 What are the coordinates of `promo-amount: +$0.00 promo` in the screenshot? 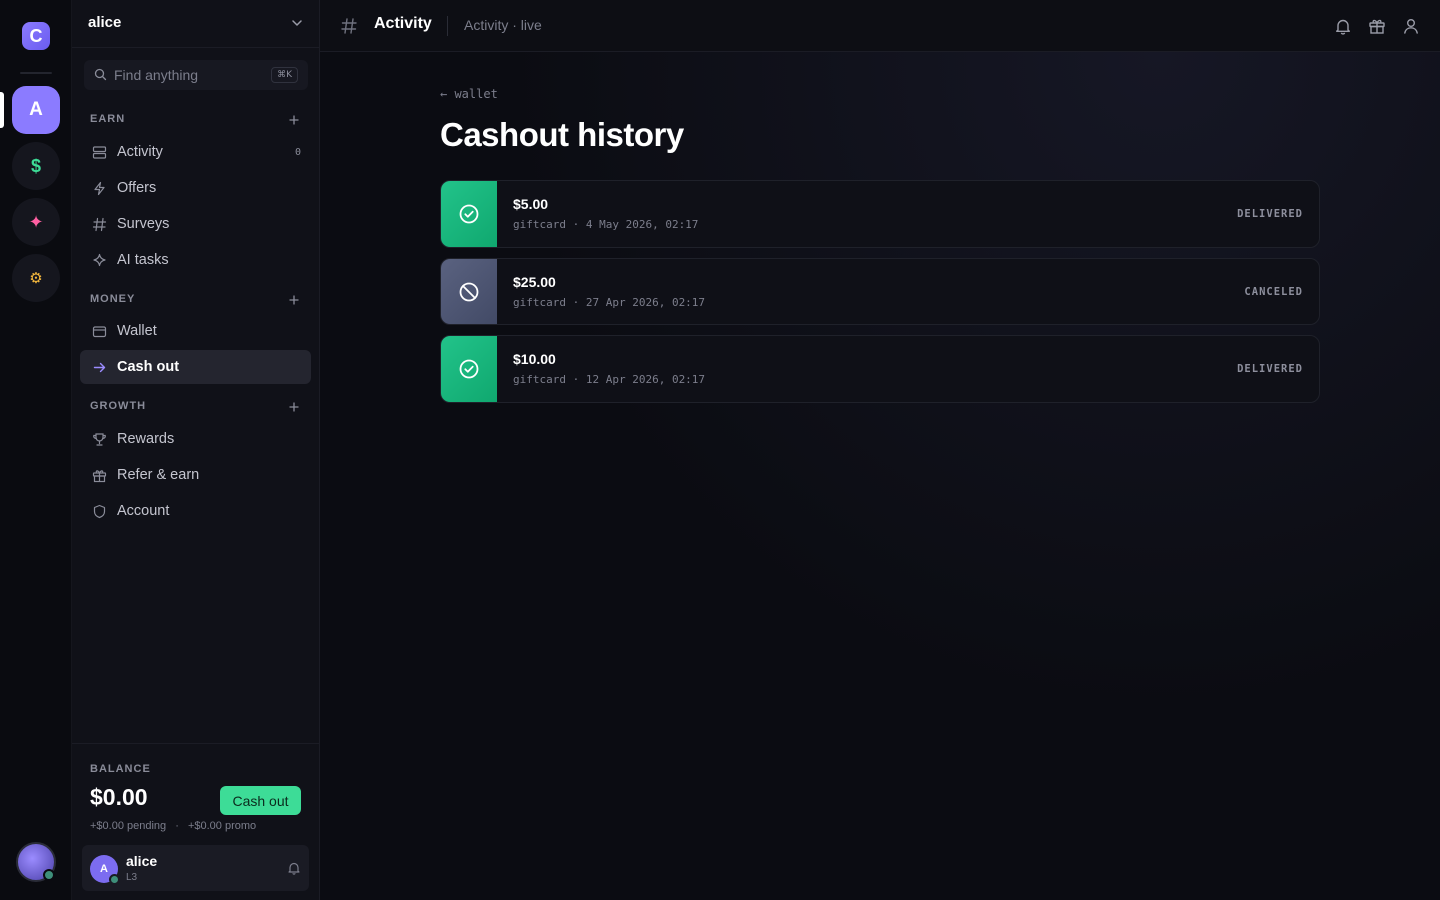 It's located at (222, 826).